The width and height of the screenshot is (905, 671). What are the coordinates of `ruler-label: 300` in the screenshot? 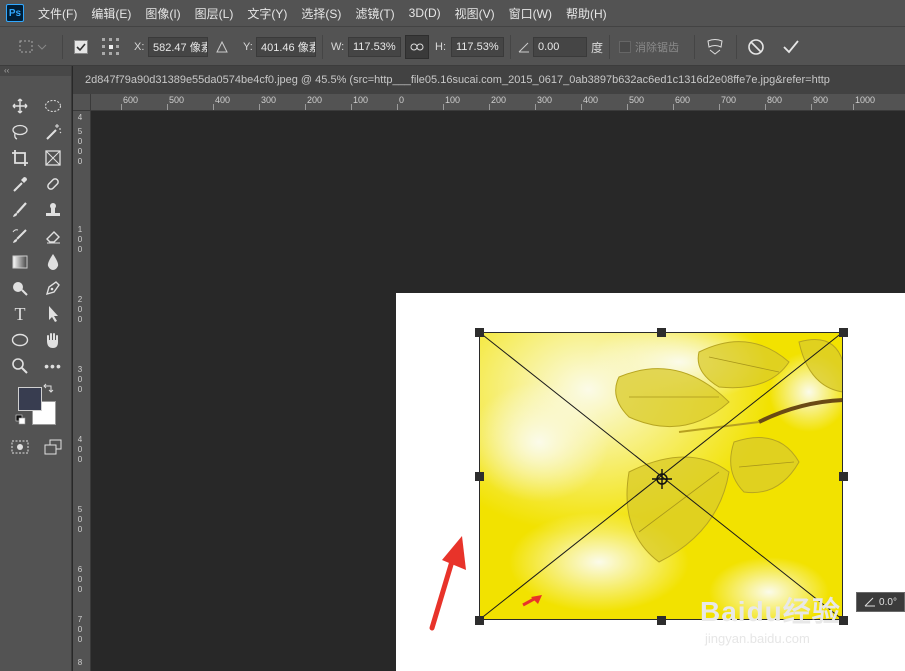 It's located at (545, 100).